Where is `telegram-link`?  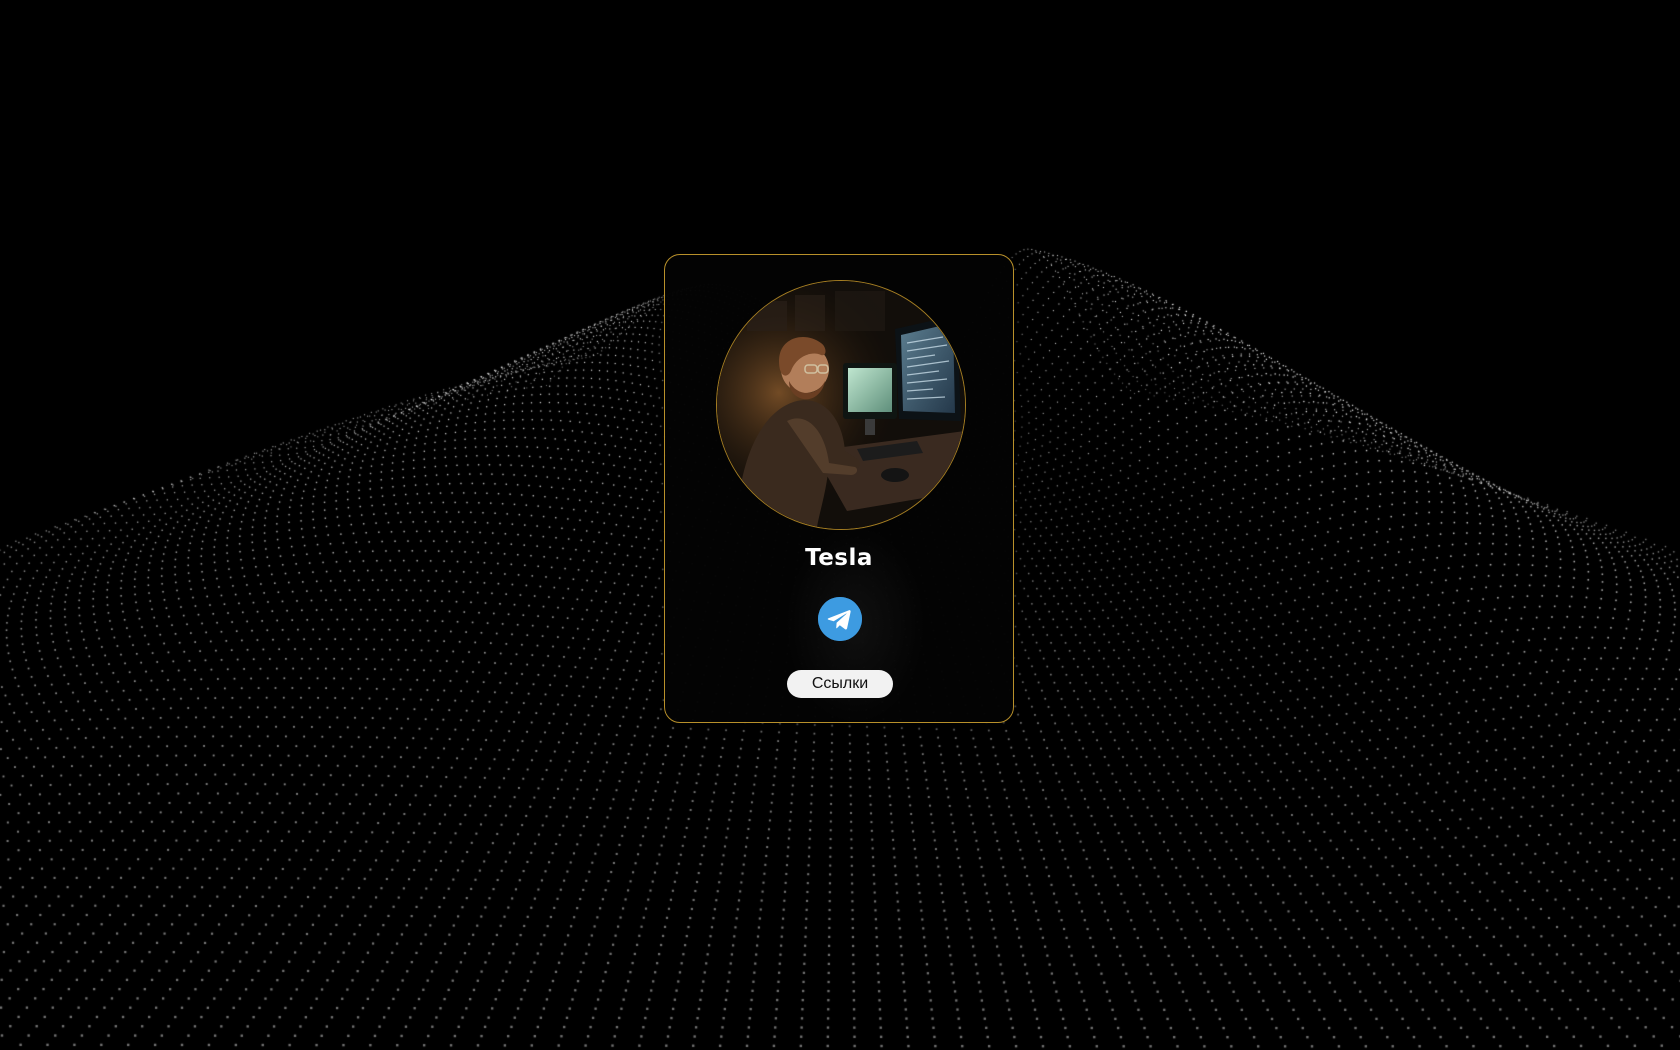
telegram-link is located at coordinates (840, 619).